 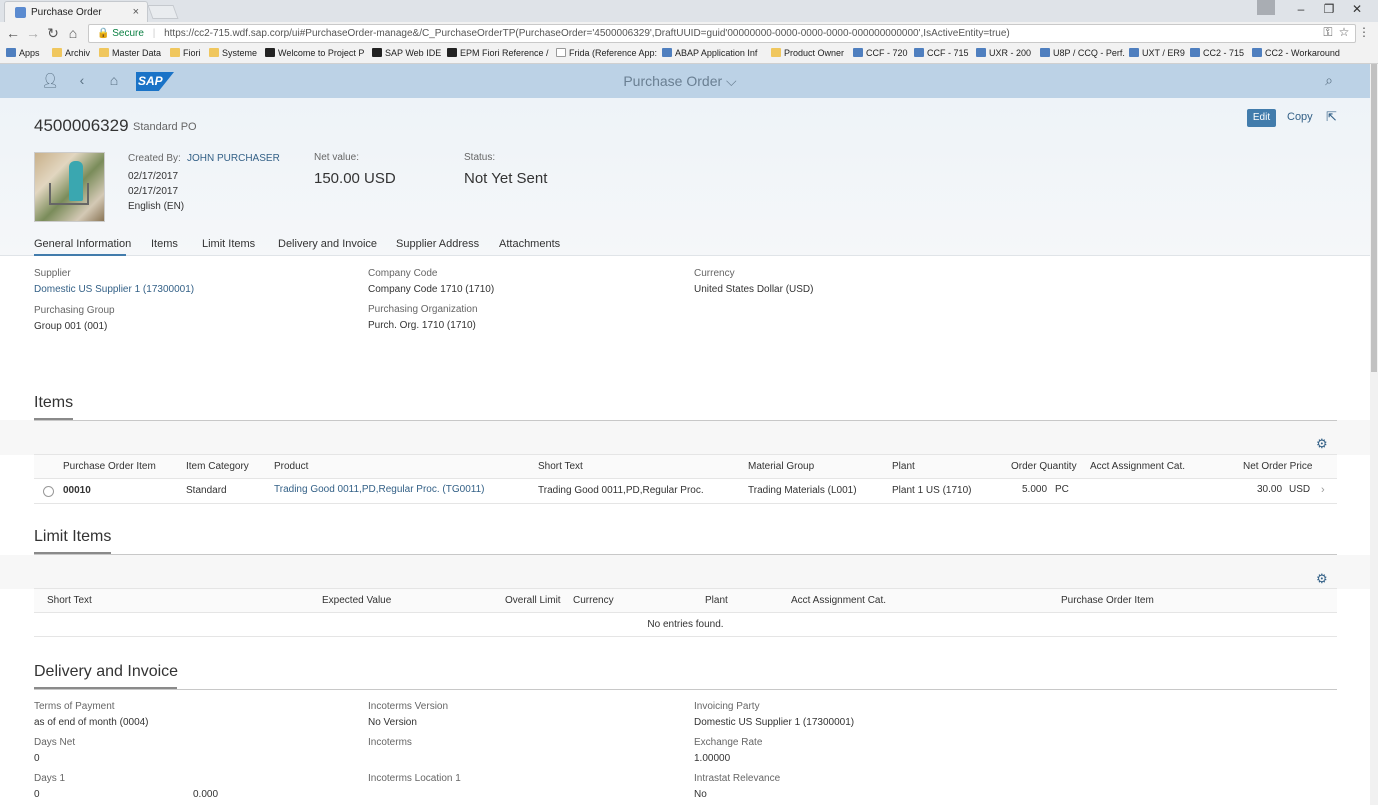 What do you see at coordinates (1357, 9) in the screenshot?
I see `close-window-icon: ✕` at bounding box center [1357, 9].